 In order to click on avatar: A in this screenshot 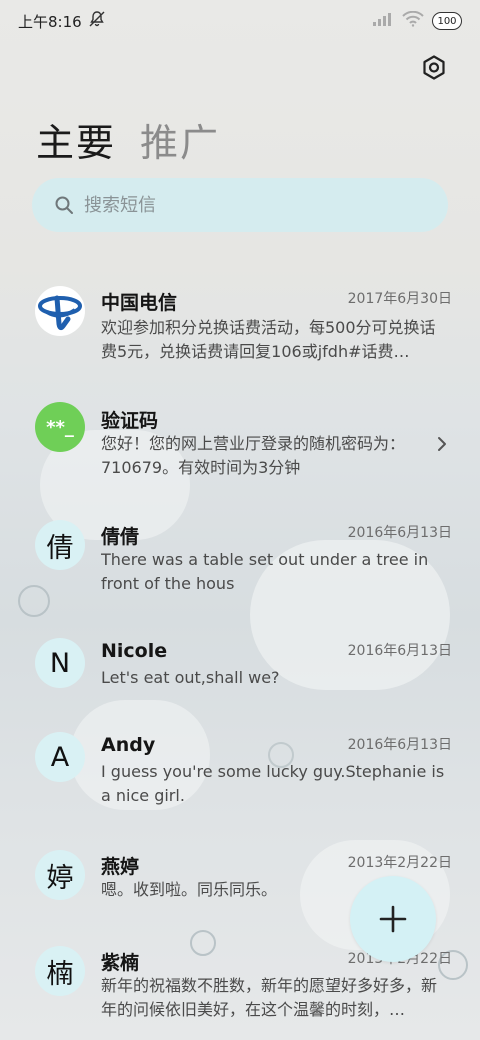, I will do `click(60, 757)`.